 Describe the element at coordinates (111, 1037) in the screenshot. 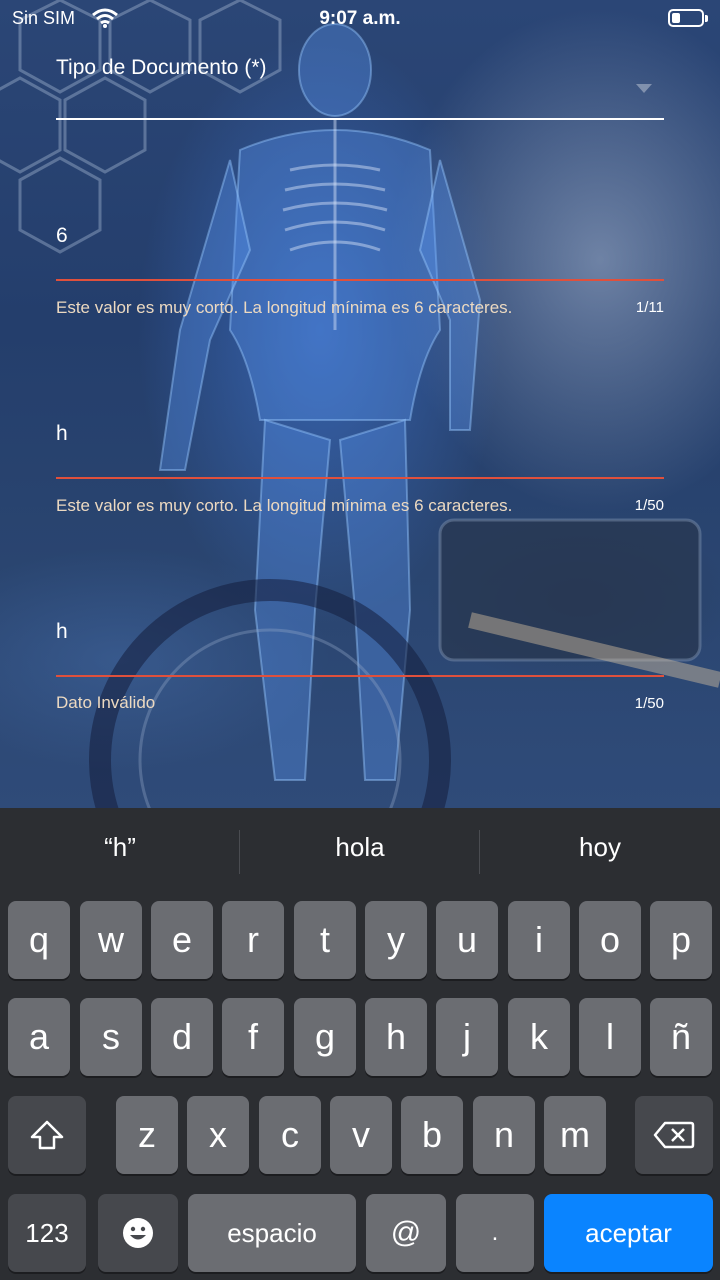

I see `key-s: s` at that location.